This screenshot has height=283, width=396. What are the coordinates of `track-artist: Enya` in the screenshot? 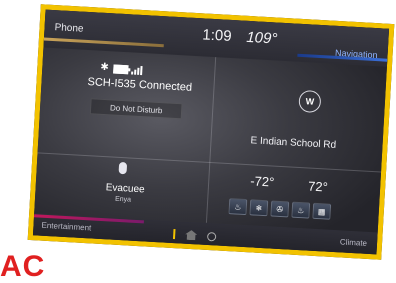 It's located at (123, 199).